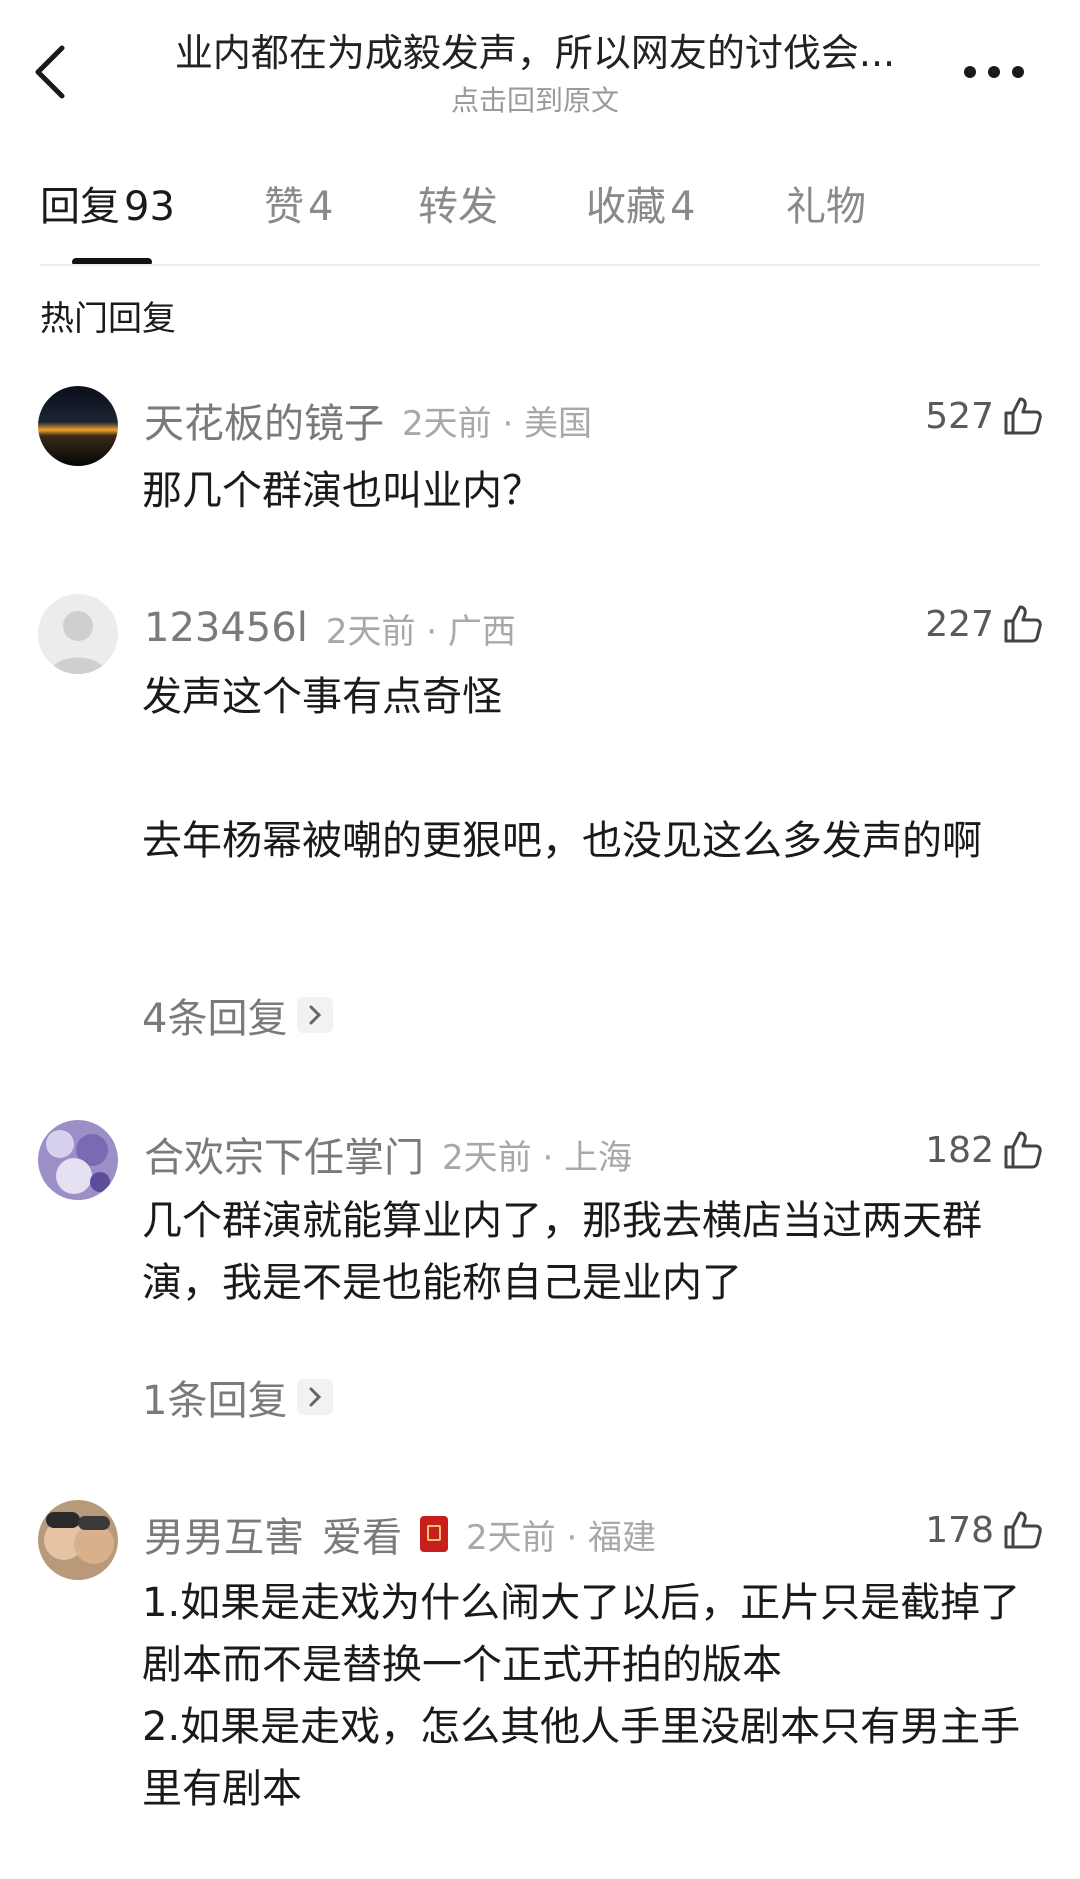 The image size is (1080, 1879). I want to click on username: 123456l, so click(226, 628).